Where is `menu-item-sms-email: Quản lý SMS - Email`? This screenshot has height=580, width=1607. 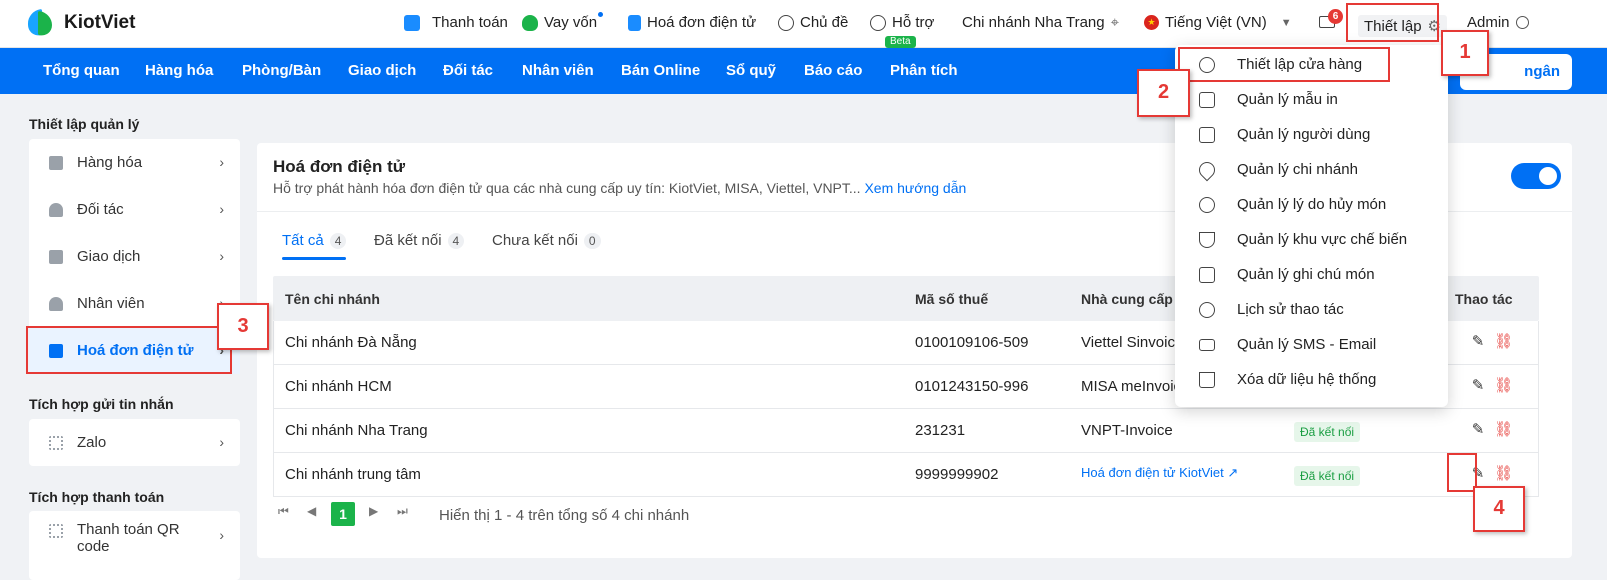 menu-item-sms-email: Quản lý SMS - Email is located at coordinates (1311, 344).